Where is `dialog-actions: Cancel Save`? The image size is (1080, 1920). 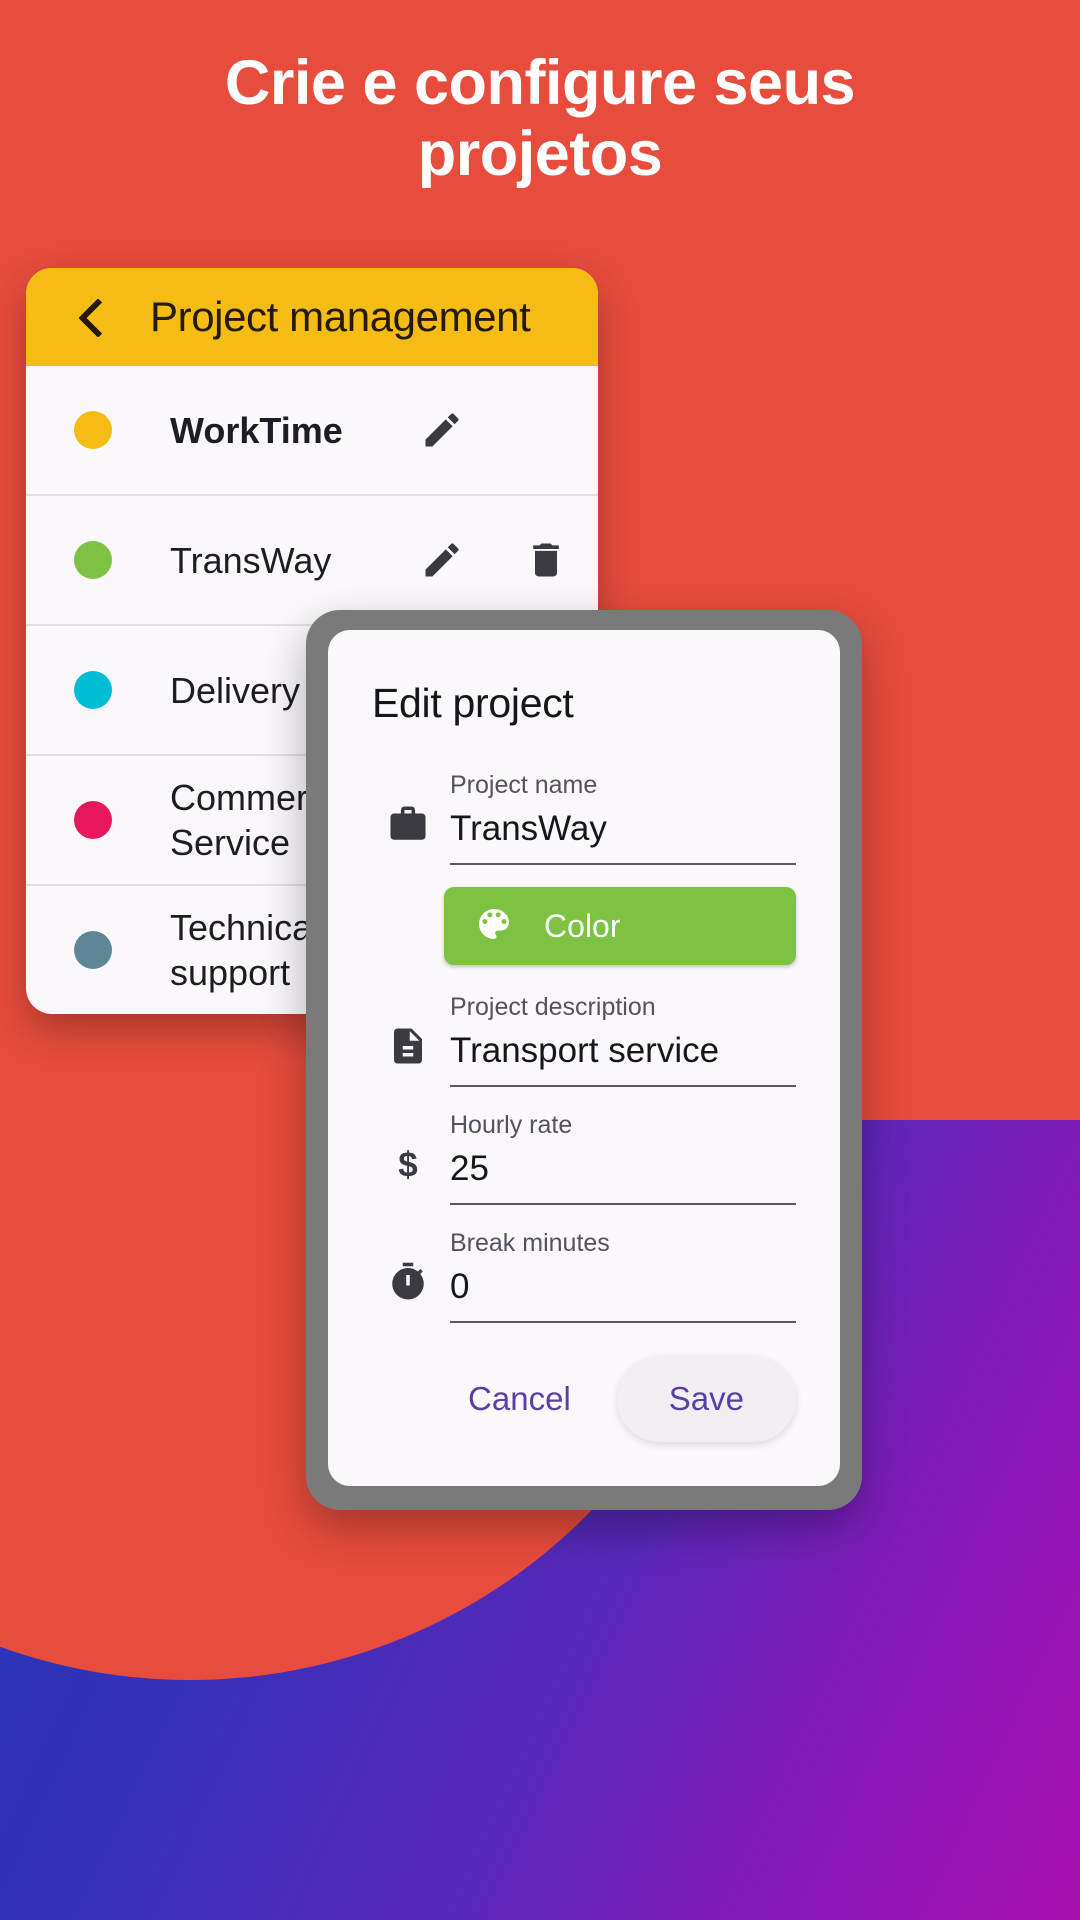
dialog-actions: Cancel Save is located at coordinates (584, 1399).